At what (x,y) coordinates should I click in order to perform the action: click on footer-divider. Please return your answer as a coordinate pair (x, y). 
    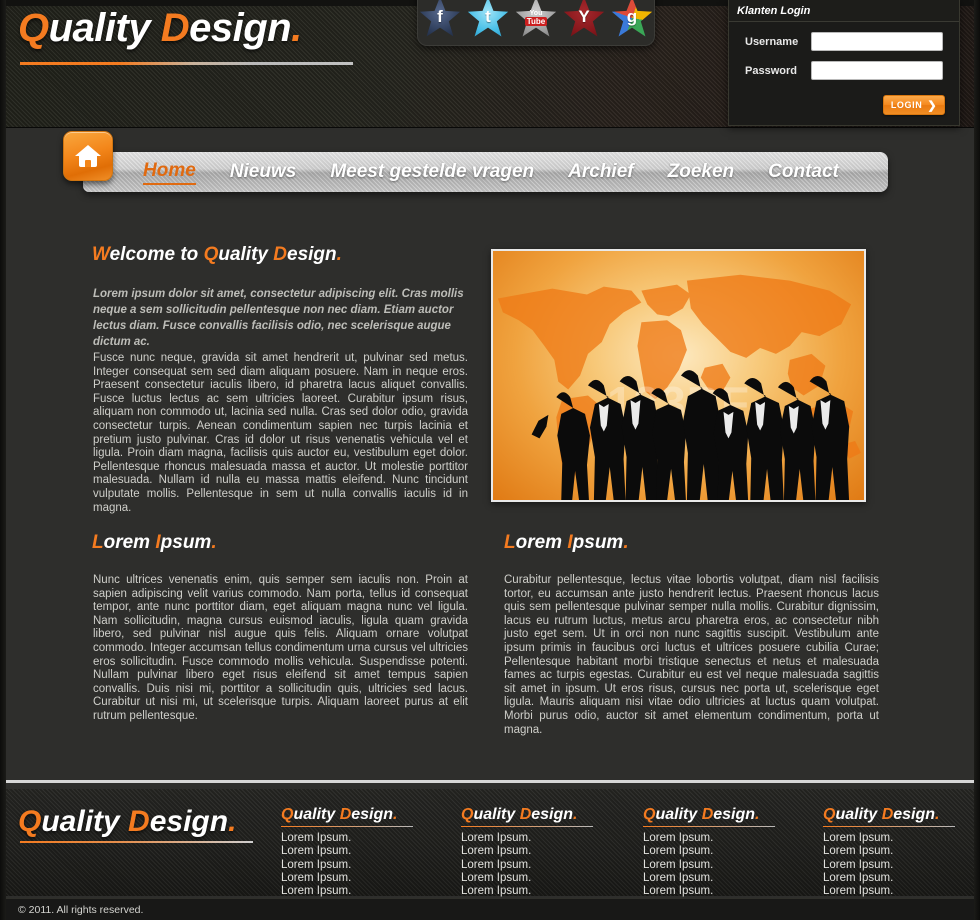
    Looking at the image, I should click on (490, 781).